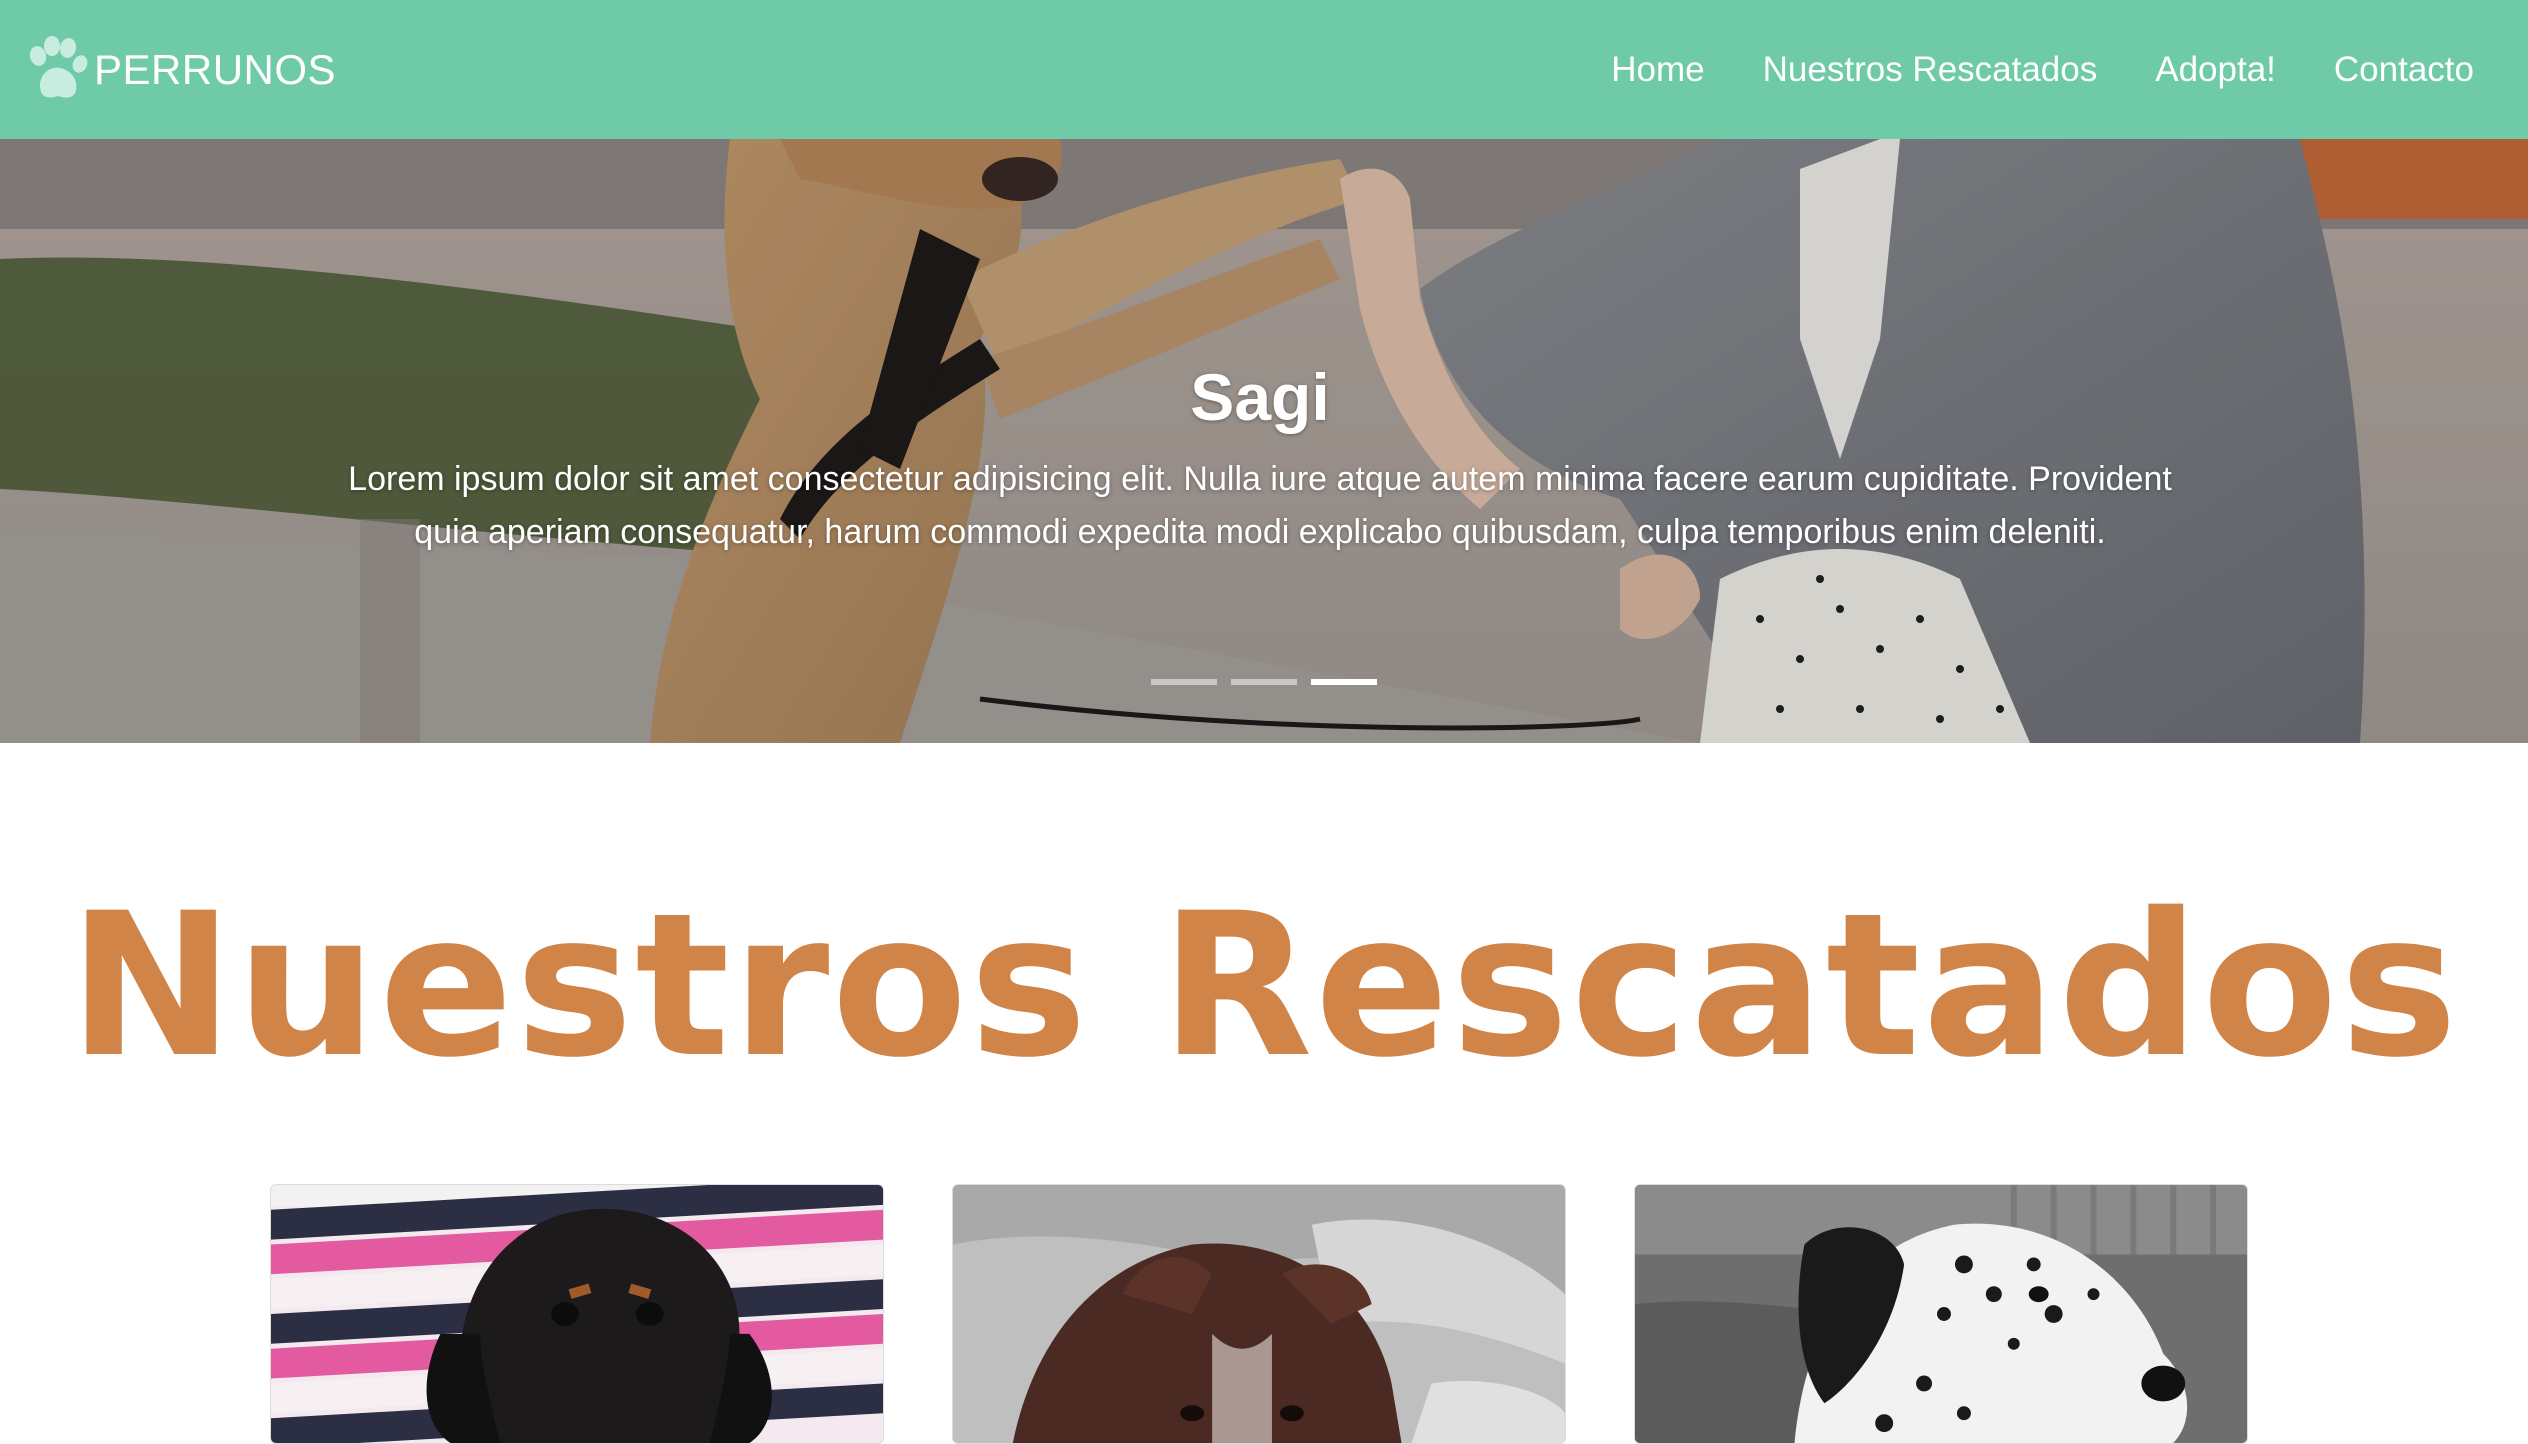  Describe the element at coordinates (1657, 70) in the screenshot. I see `nav-link-home: Home` at that location.